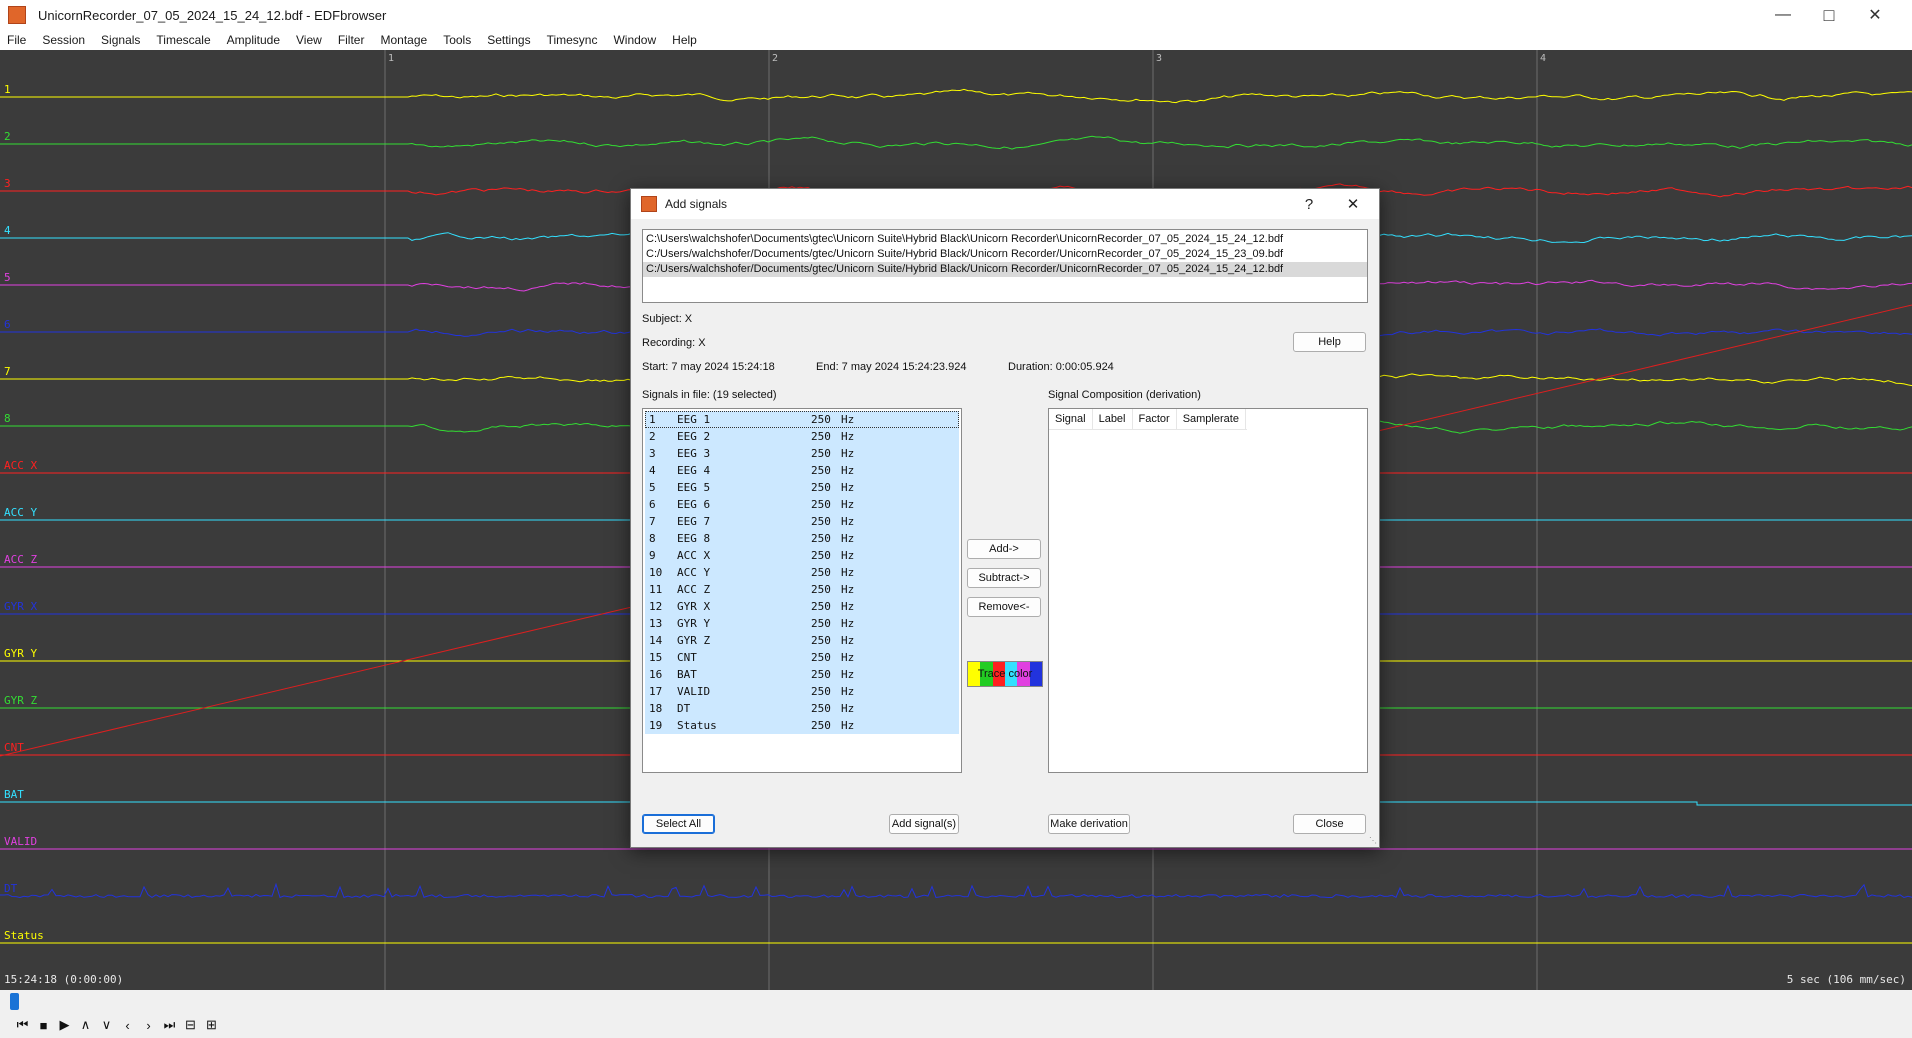 The image size is (1912, 1038). What do you see at coordinates (24, 935) in the screenshot?
I see `signal-label-status: Status` at bounding box center [24, 935].